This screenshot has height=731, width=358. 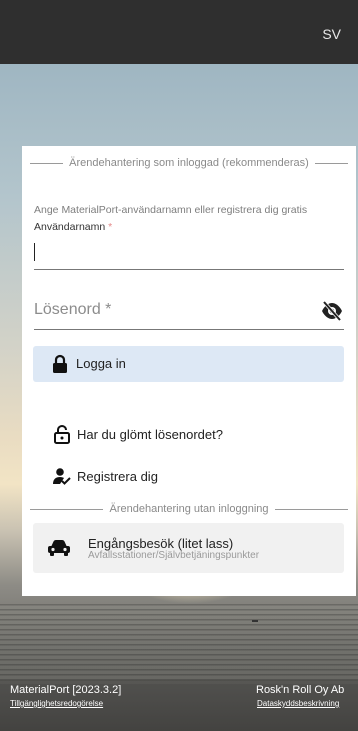 I want to click on sea, so click(x=179, y=644).